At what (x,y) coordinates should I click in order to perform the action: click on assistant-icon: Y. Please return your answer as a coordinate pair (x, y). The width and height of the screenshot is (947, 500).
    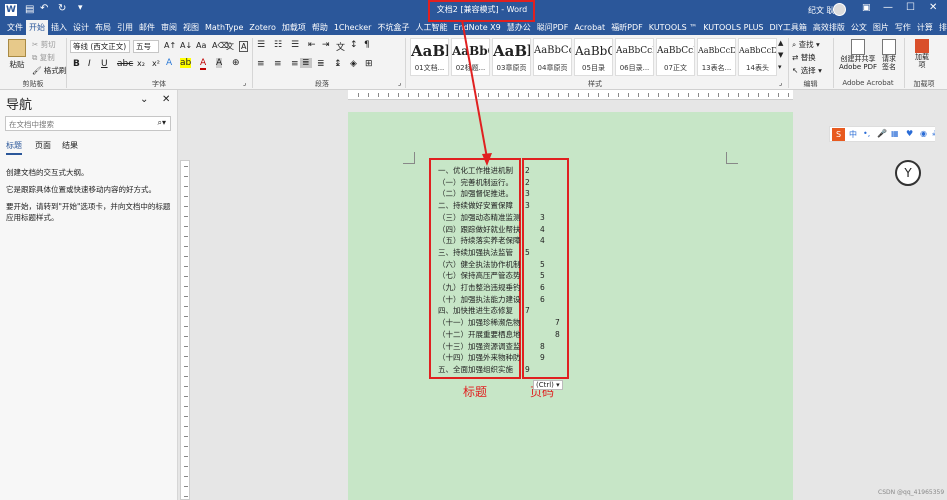
    Looking at the image, I should click on (908, 173).